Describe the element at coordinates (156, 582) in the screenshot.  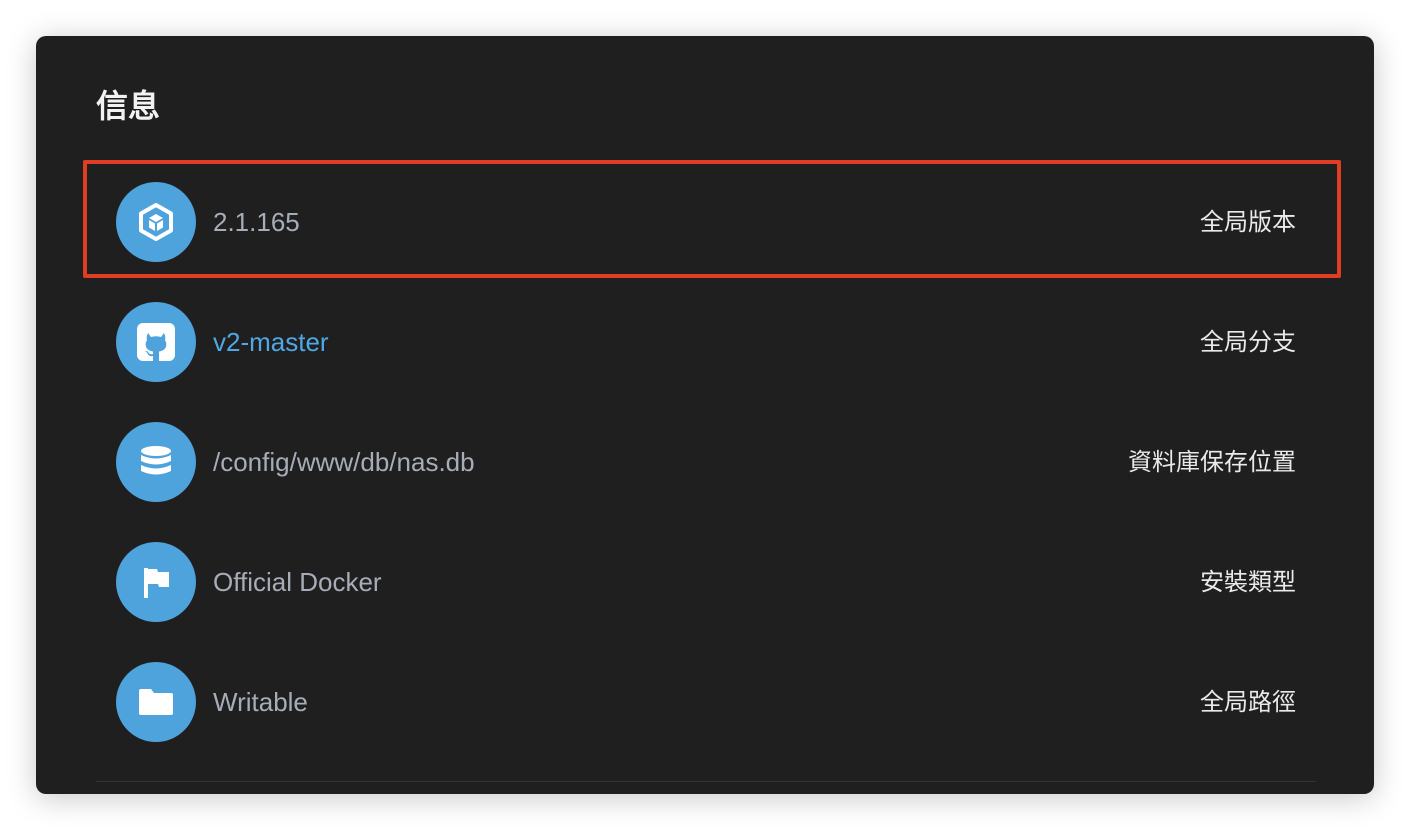
I see `flag-icon` at that location.